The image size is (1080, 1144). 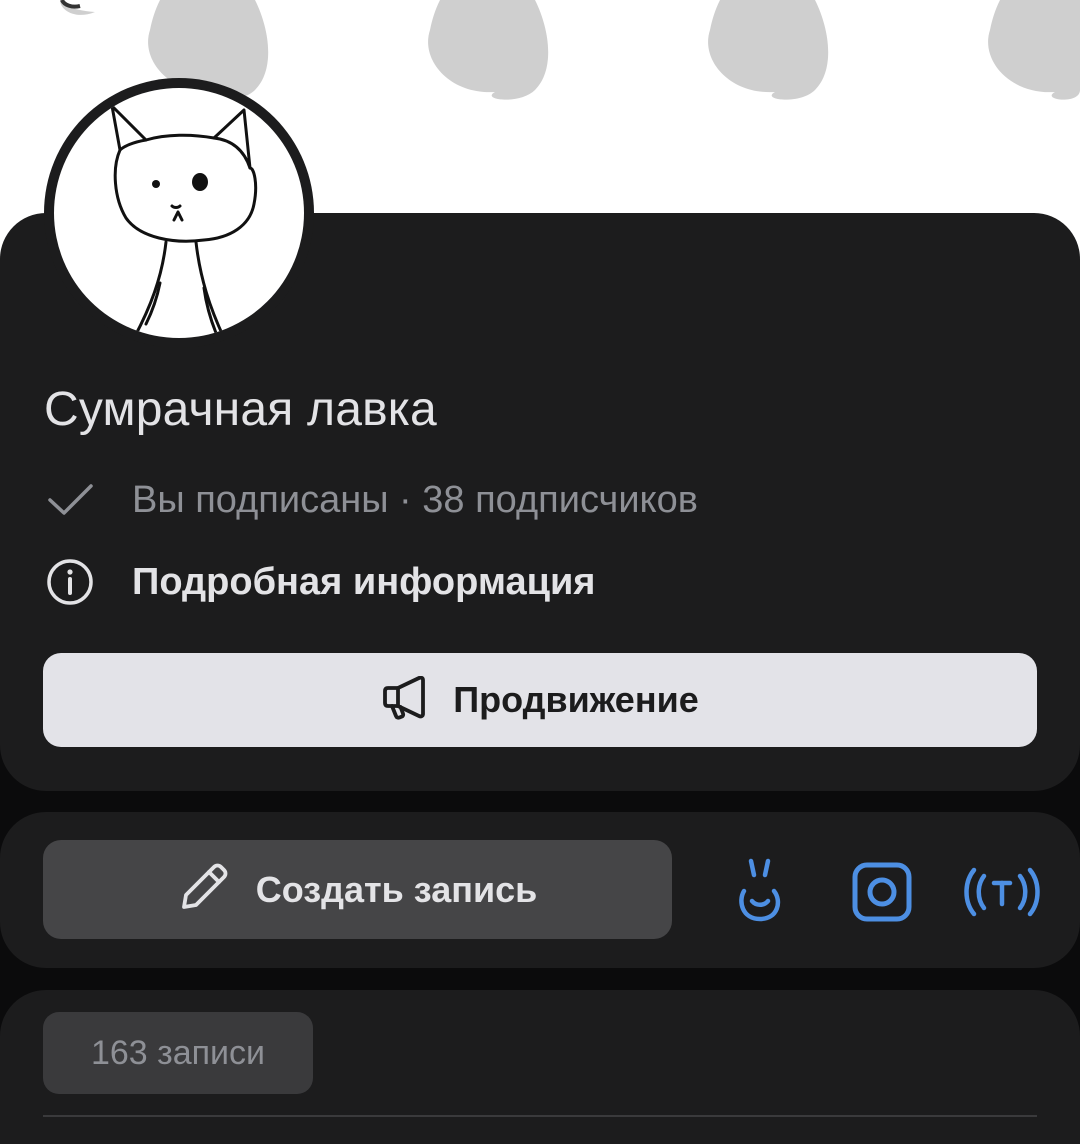 I want to click on create-post-button: Создать запись, so click(x=357, y=889).